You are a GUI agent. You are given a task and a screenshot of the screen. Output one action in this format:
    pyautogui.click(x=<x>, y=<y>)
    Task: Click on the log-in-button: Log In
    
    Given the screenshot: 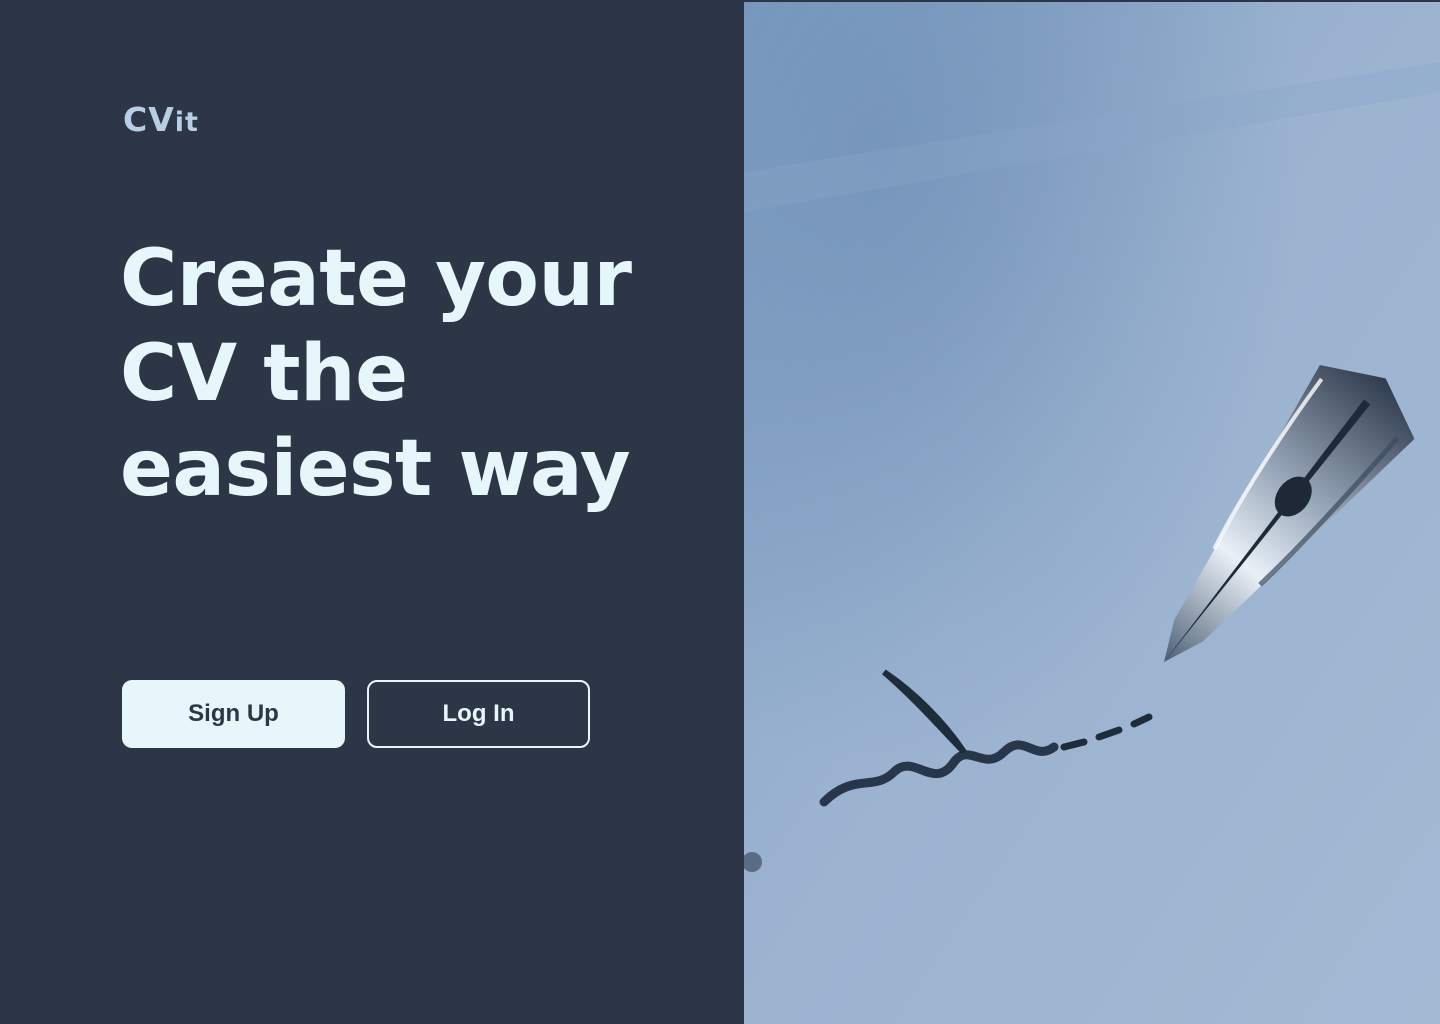 What is the action you would take?
    pyautogui.click(x=478, y=714)
    